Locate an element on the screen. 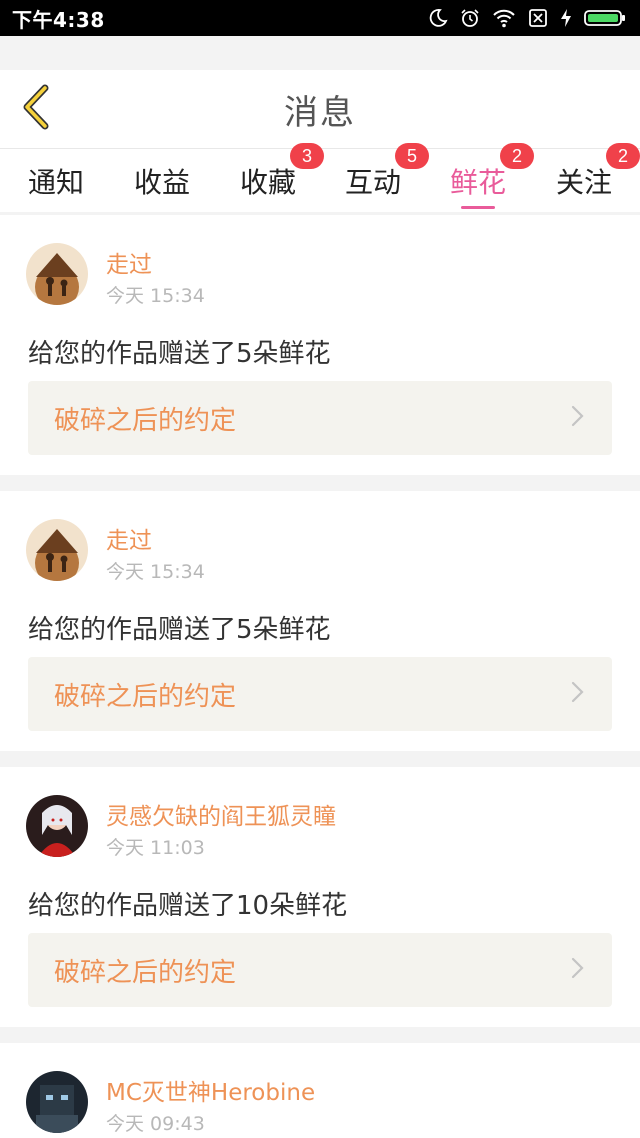  status-icons is located at coordinates (527, 18).